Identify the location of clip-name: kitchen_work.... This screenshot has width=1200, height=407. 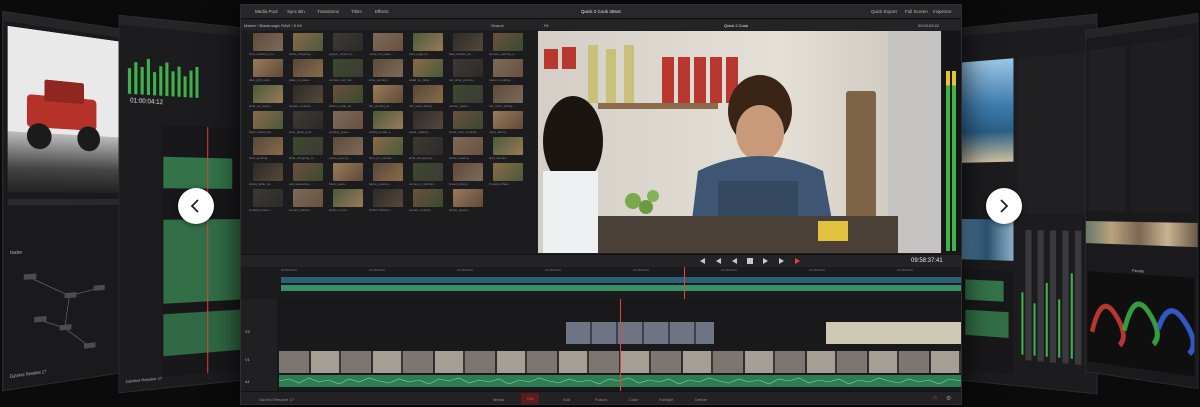
(348, 210).